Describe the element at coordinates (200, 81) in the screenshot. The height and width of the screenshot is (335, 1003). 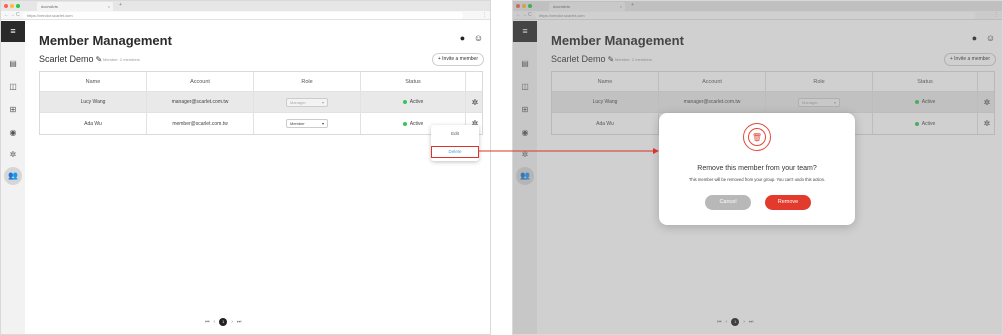
I see `column-header-account: Account` at that location.